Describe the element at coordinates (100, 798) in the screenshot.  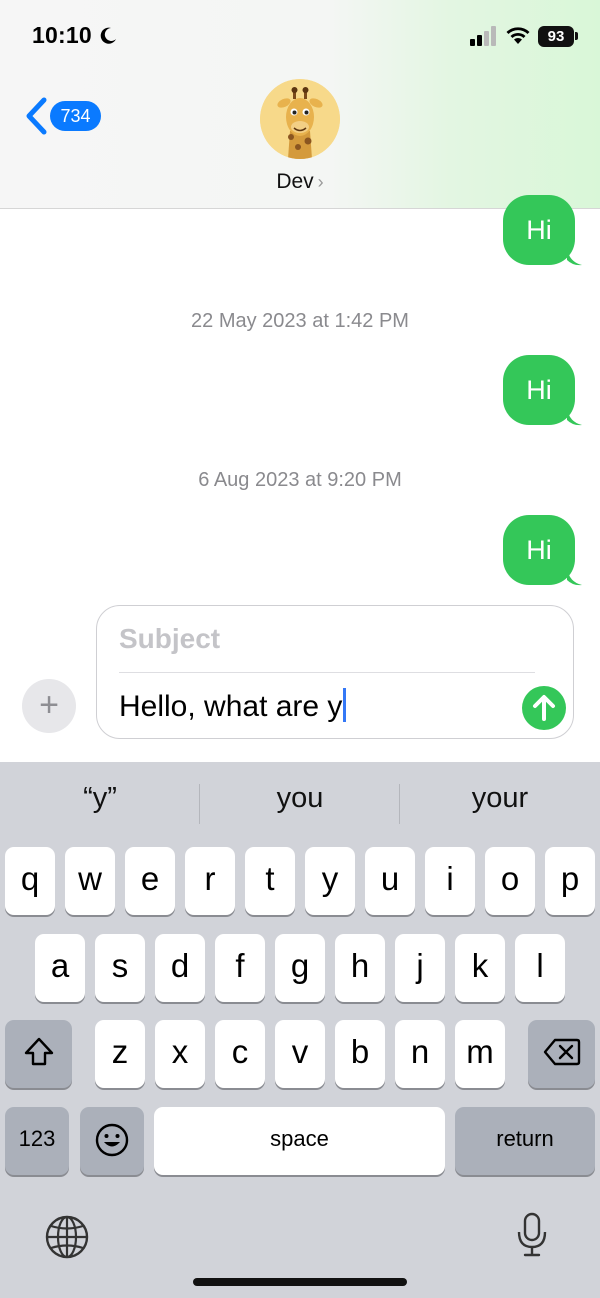
I see `suggestion-1: “y”` at that location.